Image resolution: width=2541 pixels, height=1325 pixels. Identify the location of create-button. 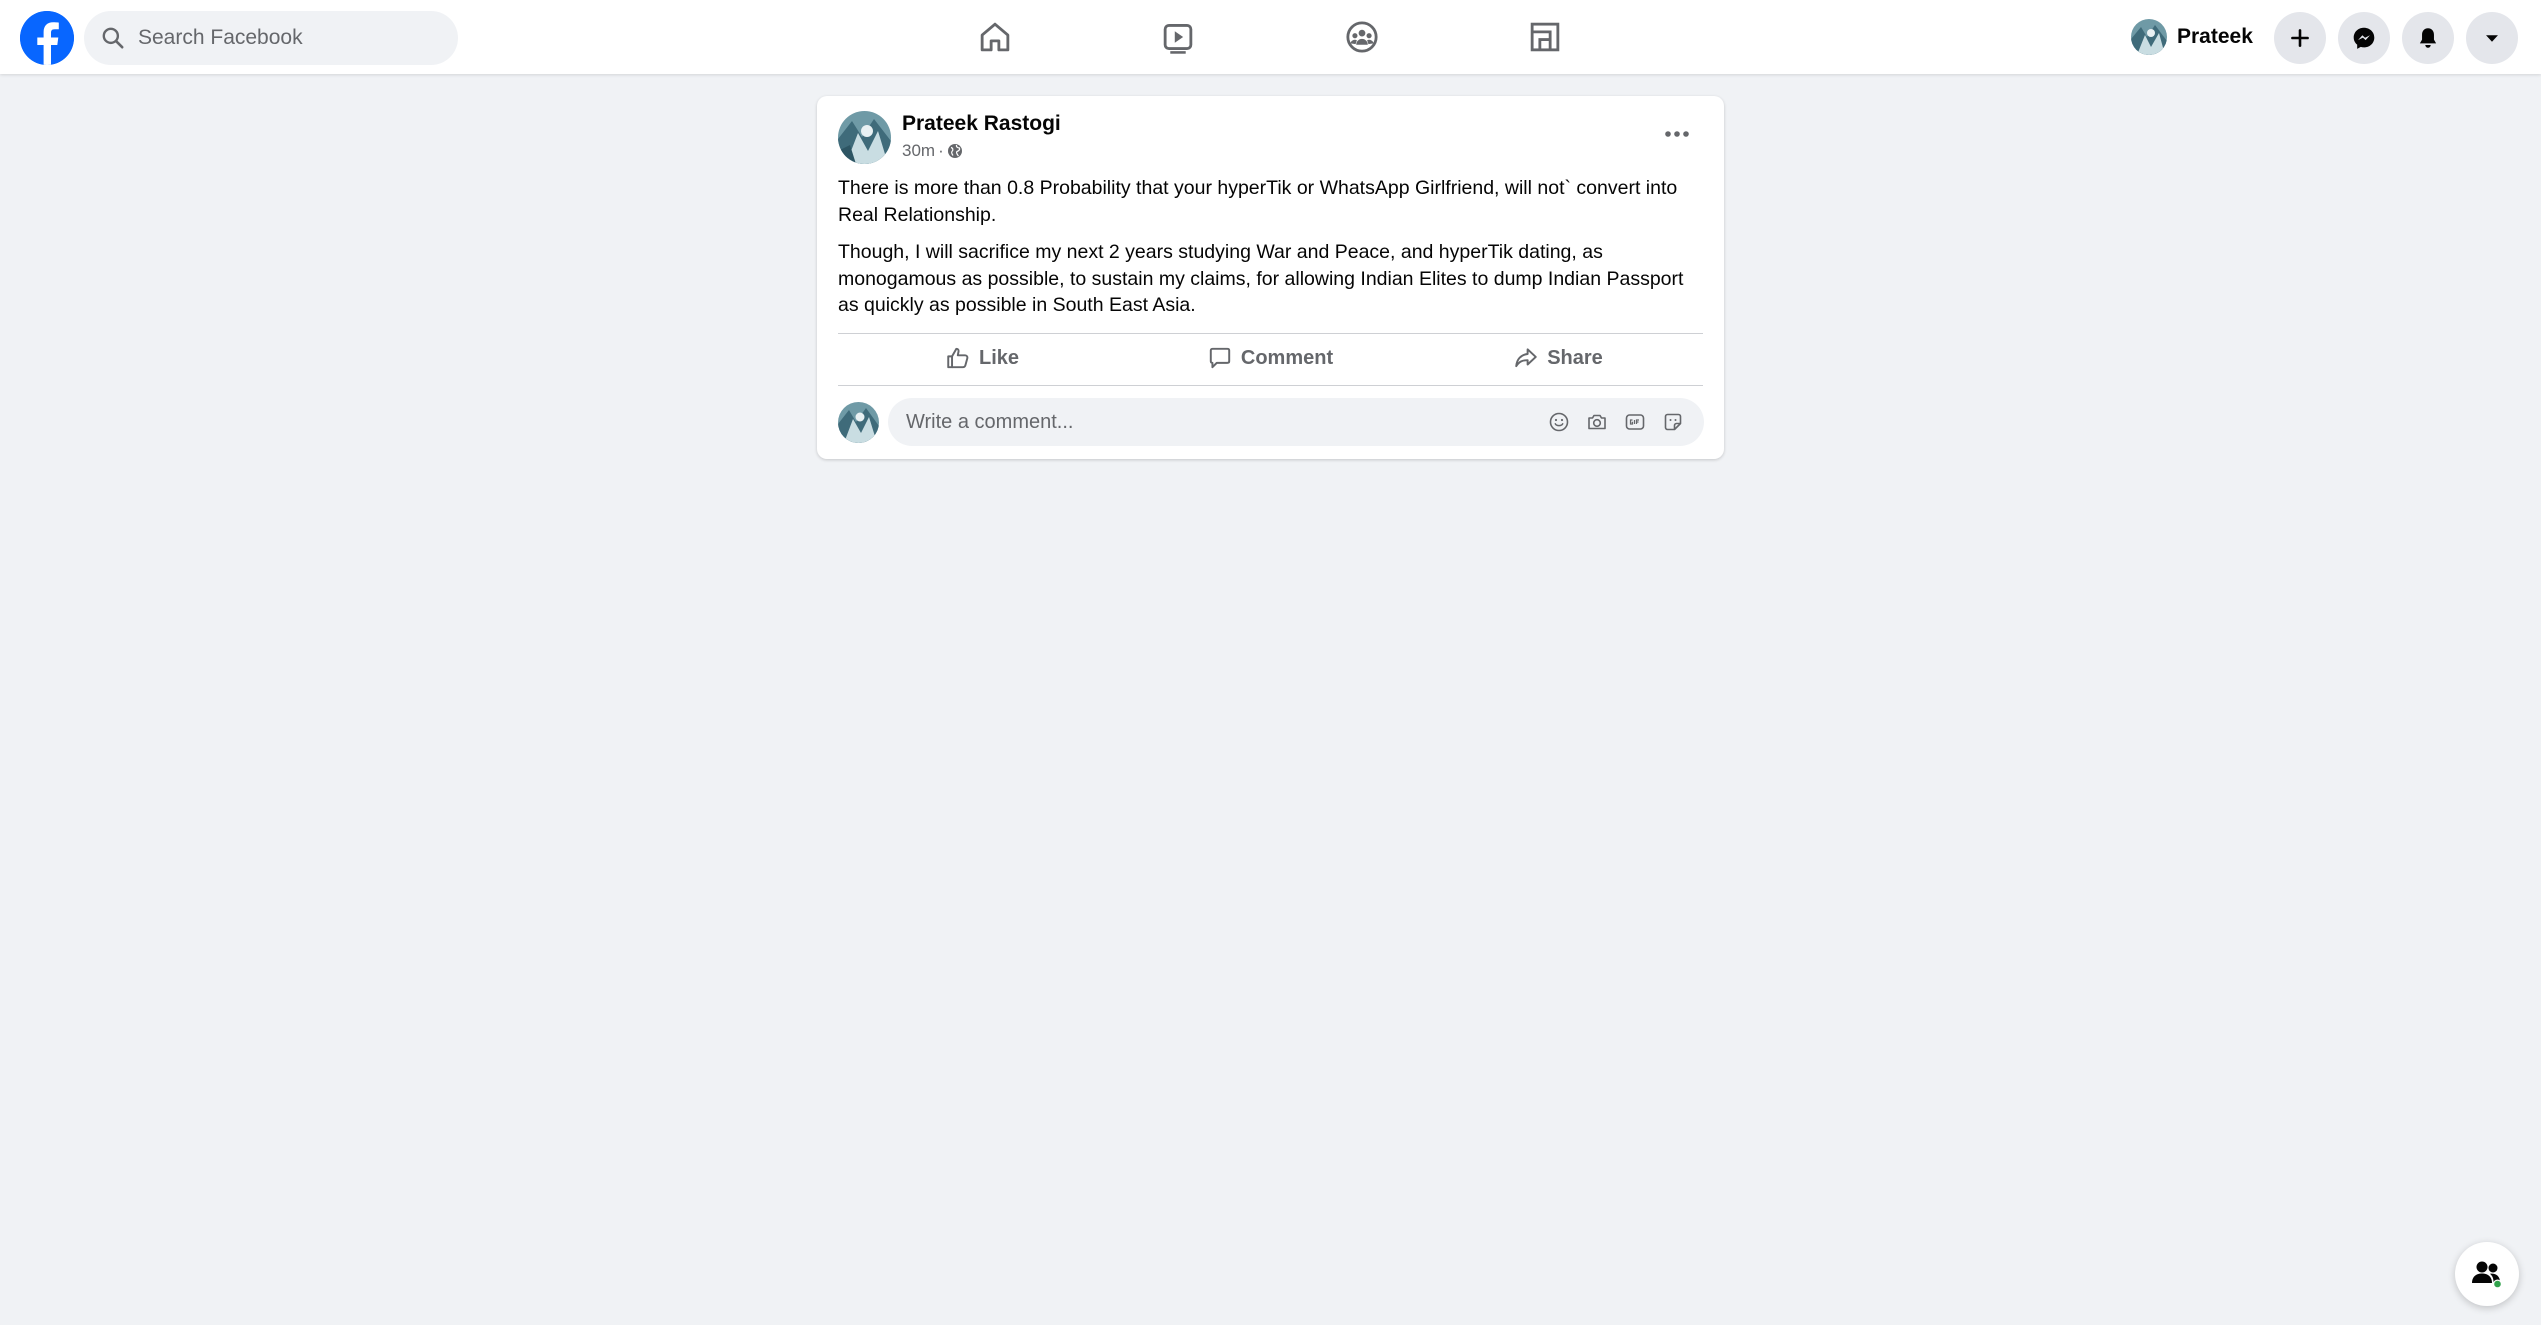
(2300, 38).